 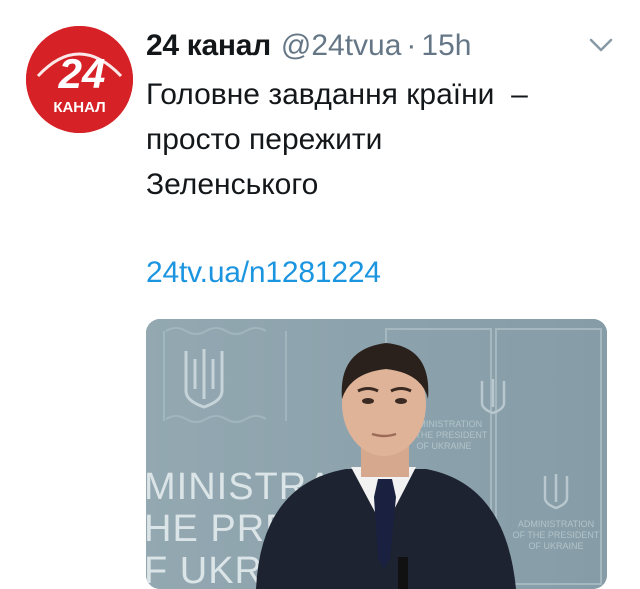 I want to click on avatar-number: 24, so click(x=82, y=73).